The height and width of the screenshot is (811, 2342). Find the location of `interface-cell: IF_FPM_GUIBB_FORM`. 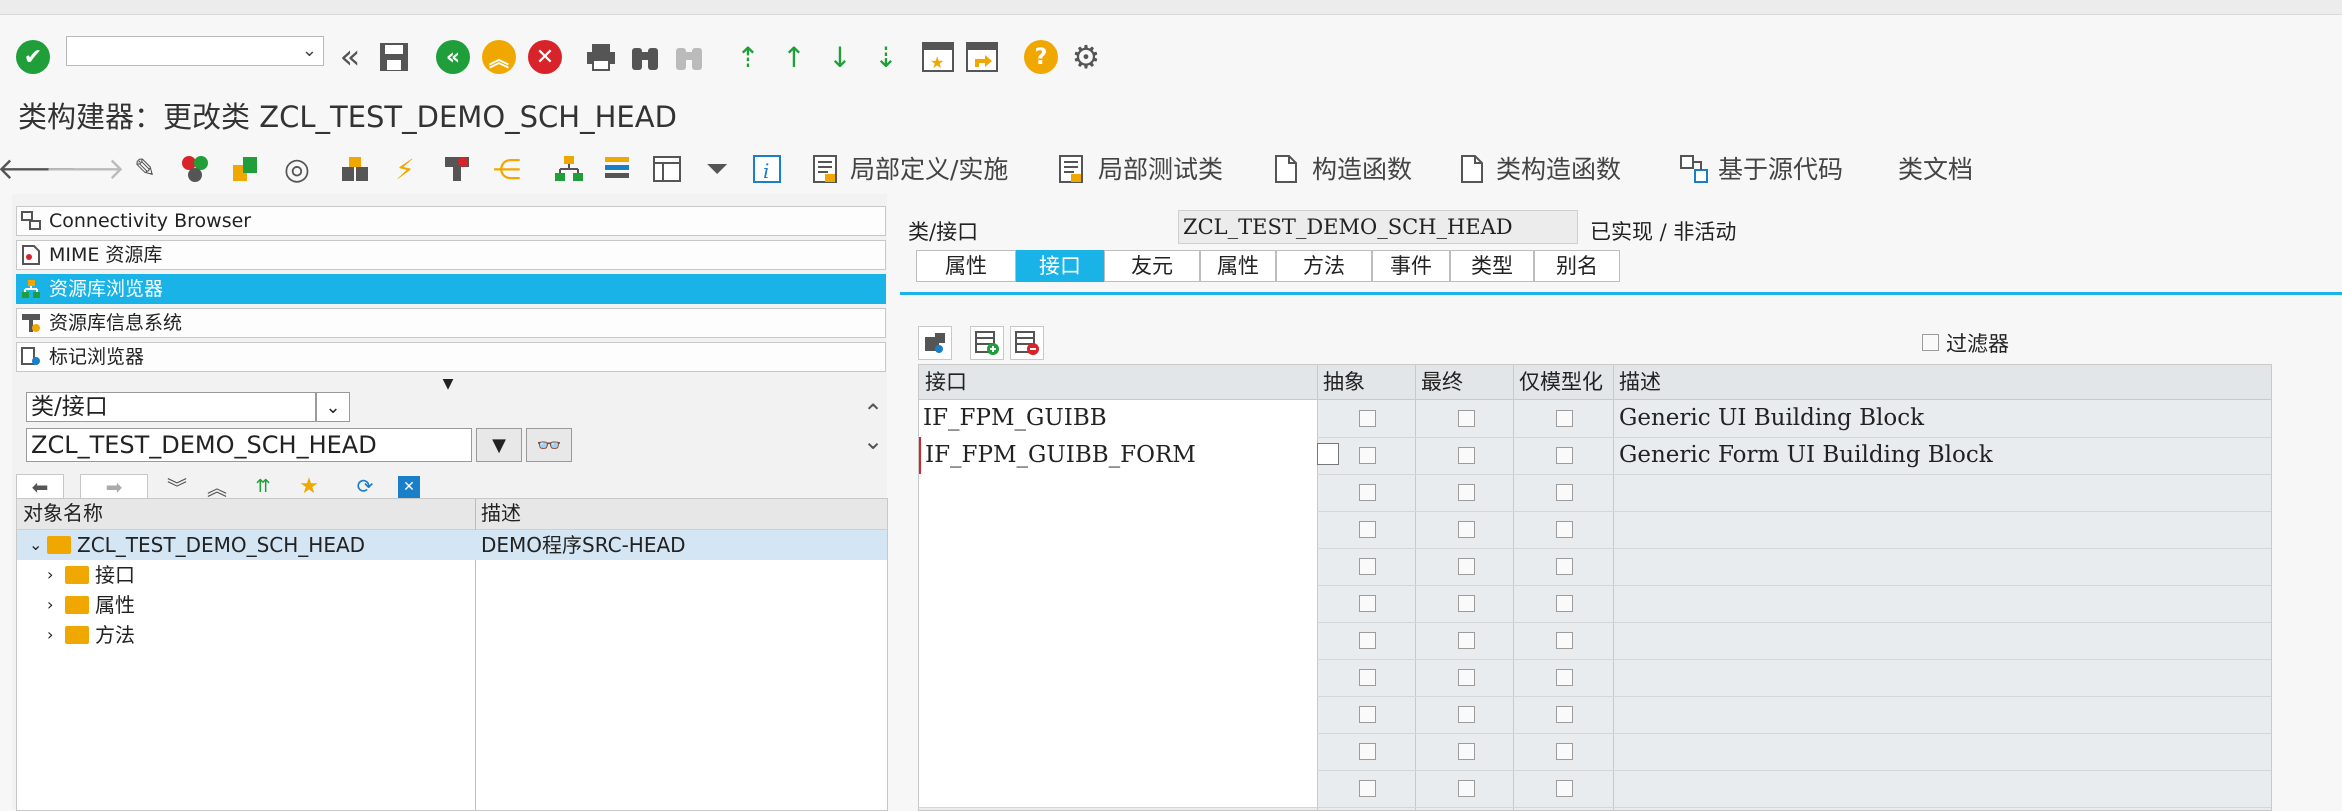

interface-cell: IF_FPM_GUIBB_FORM is located at coordinates (1118, 455).